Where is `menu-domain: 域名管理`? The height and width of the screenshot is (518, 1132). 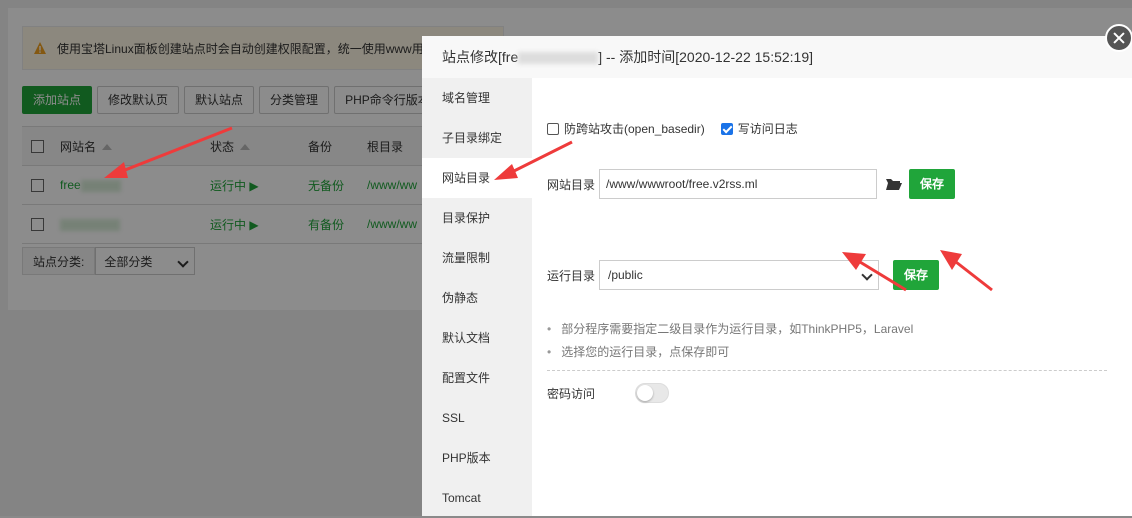
menu-domain: 域名管理 is located at coordinates (477, 98).